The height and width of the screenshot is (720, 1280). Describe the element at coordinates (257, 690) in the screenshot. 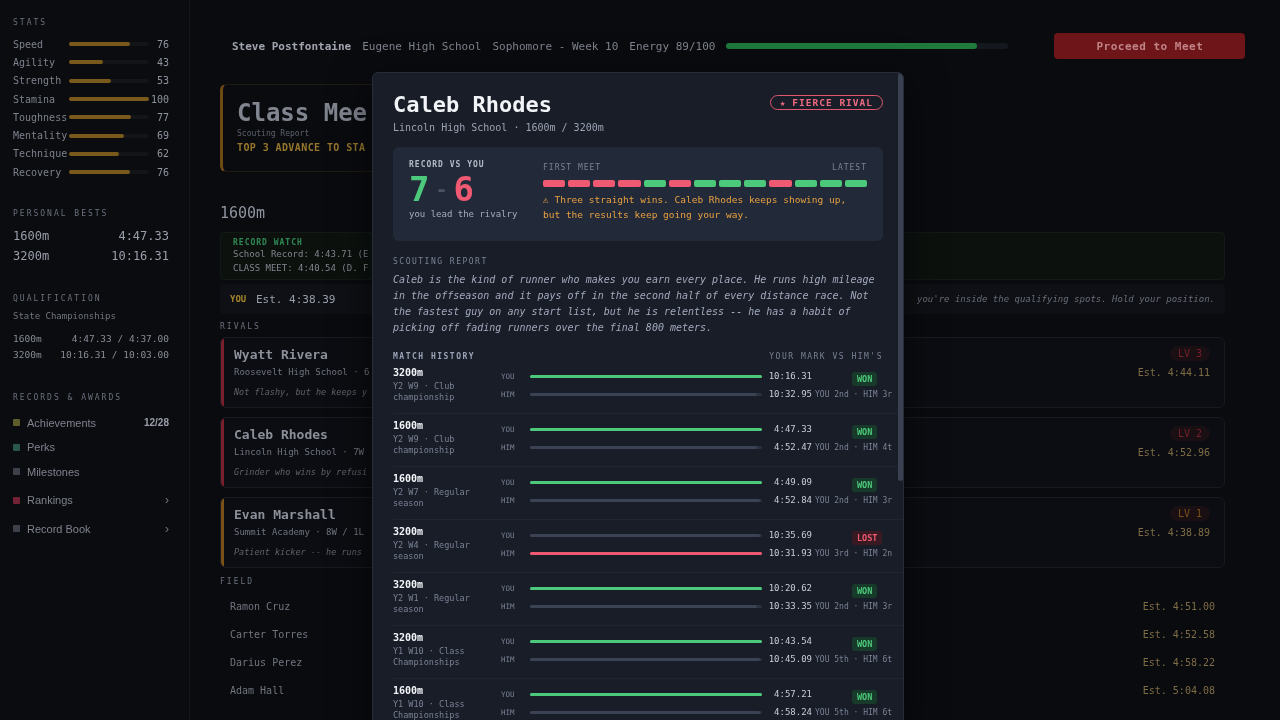

I see `runner-name: Adam Hall` at that location.